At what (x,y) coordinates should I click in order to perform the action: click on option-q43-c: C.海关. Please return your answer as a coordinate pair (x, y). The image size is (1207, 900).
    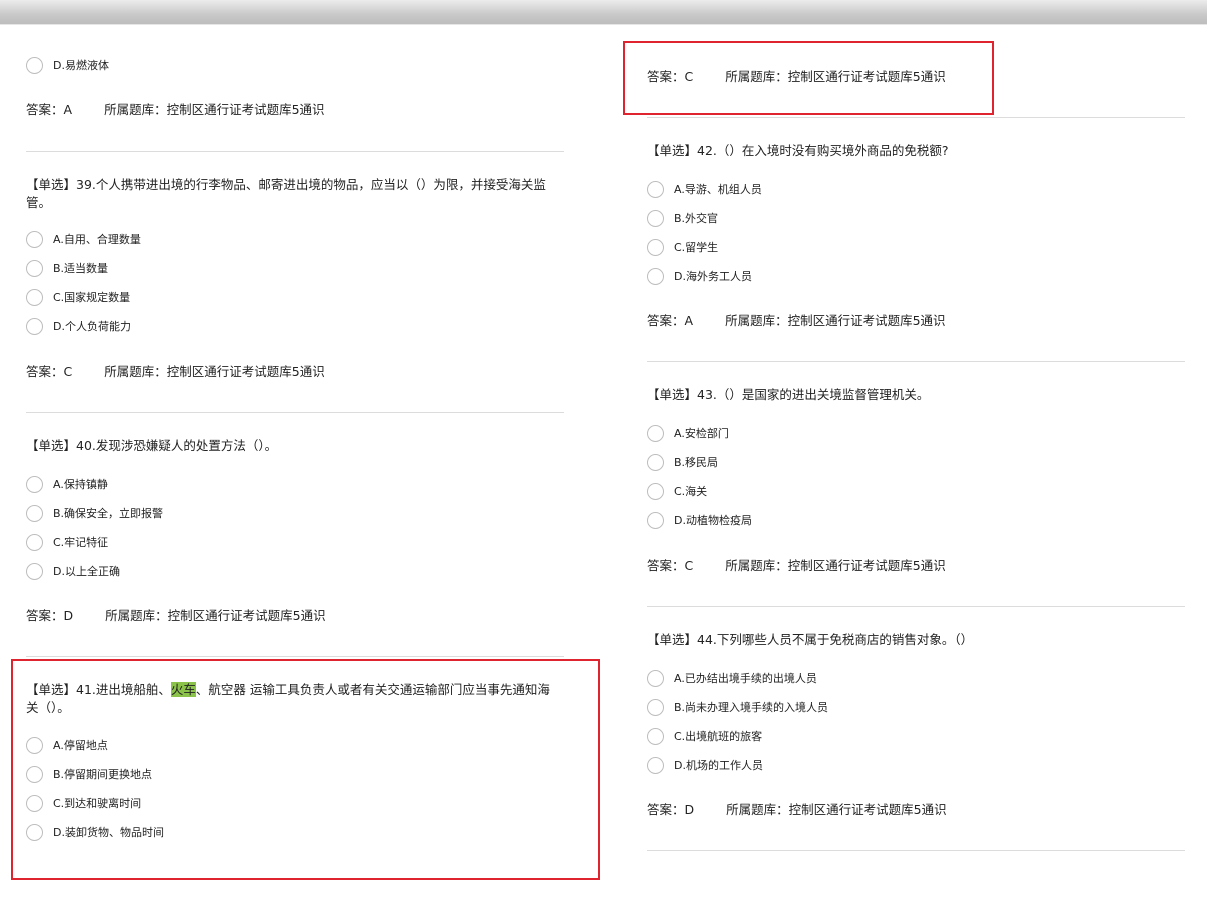
    Looking at the image, I should click on (699, 491).